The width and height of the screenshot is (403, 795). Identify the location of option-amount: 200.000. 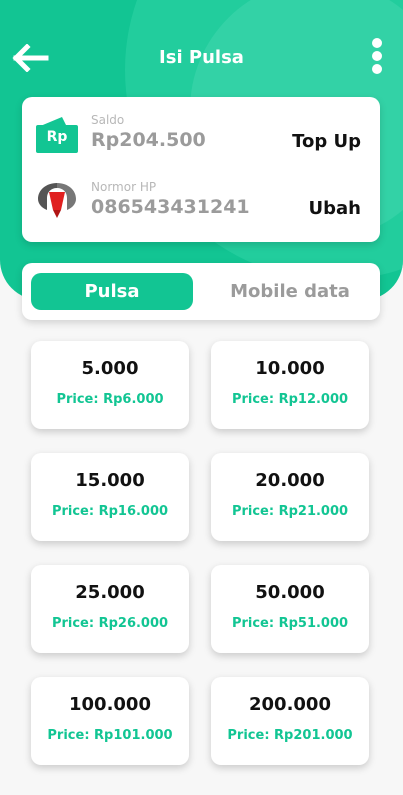
(290, 704).